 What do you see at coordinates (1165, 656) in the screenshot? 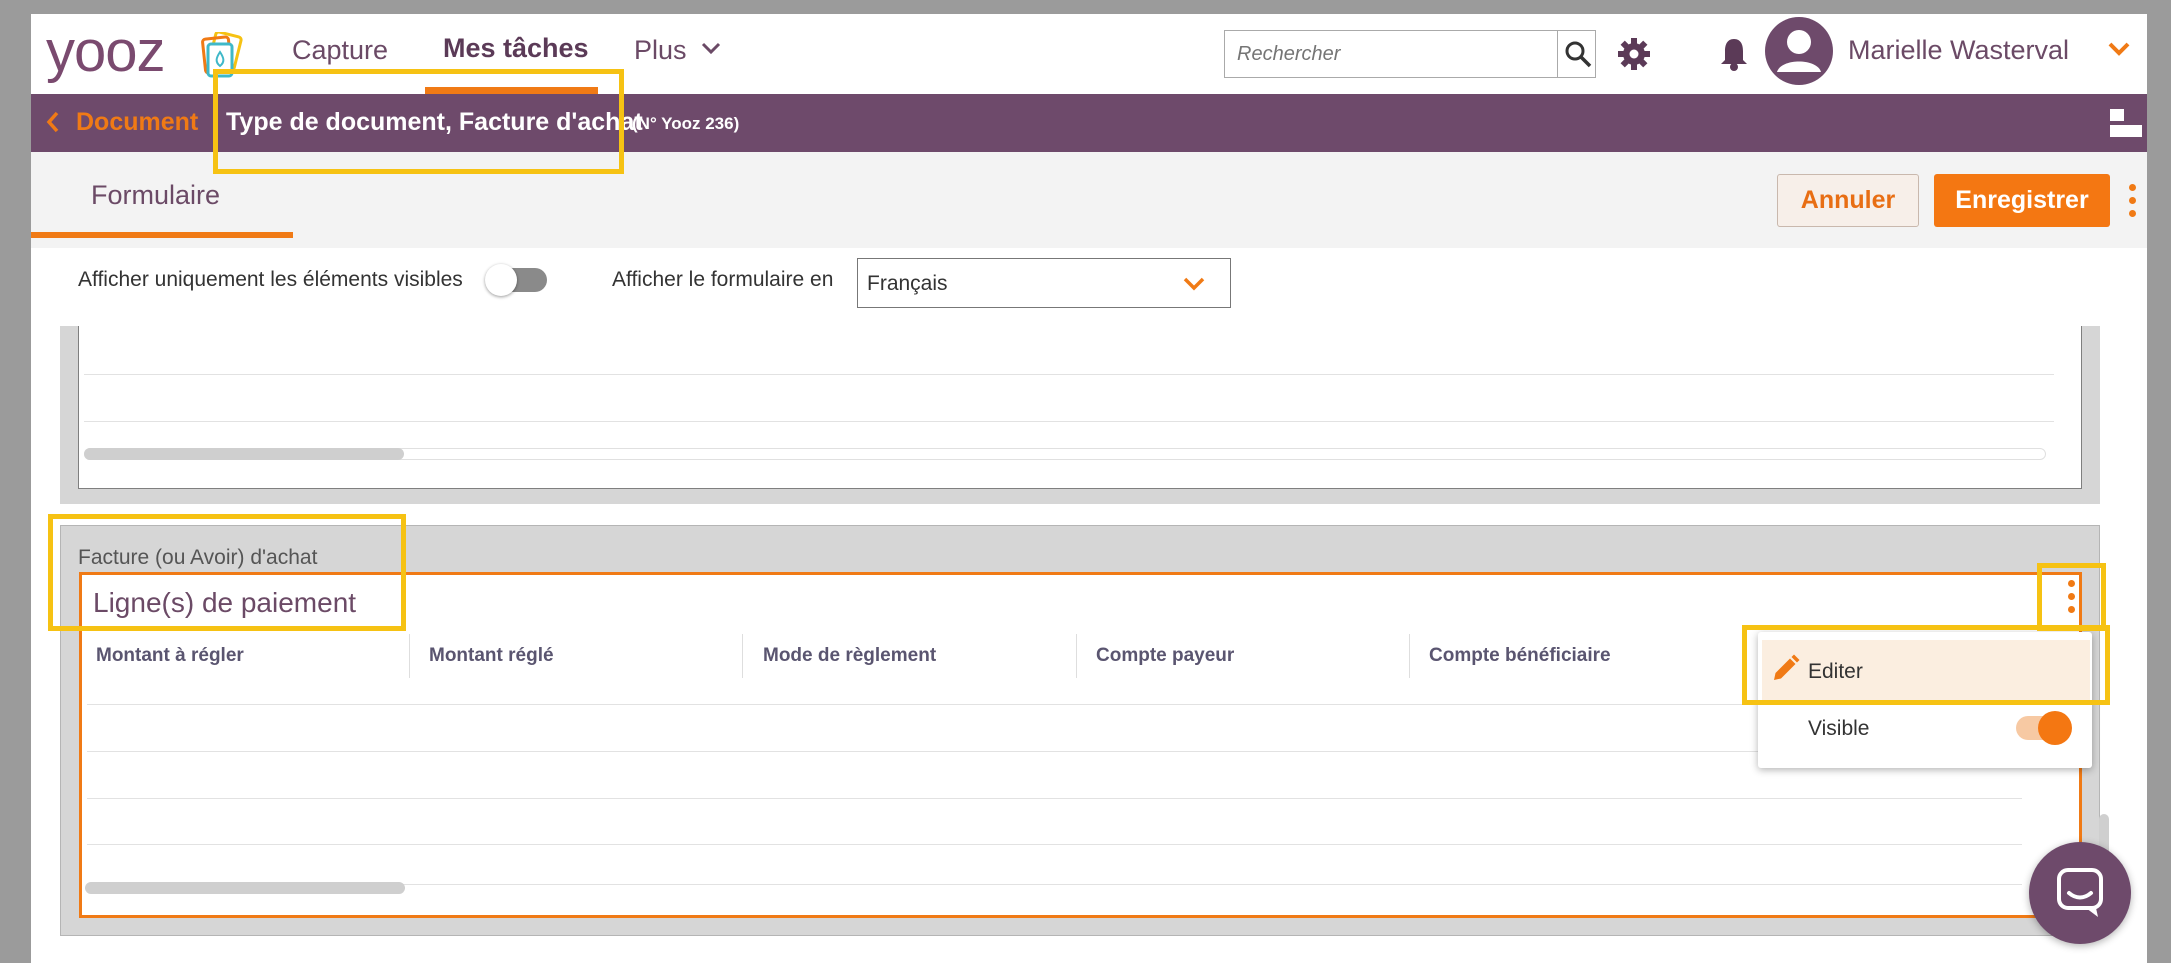
I see `column-header: Compte payeur` at bounding box center [1165, 656].